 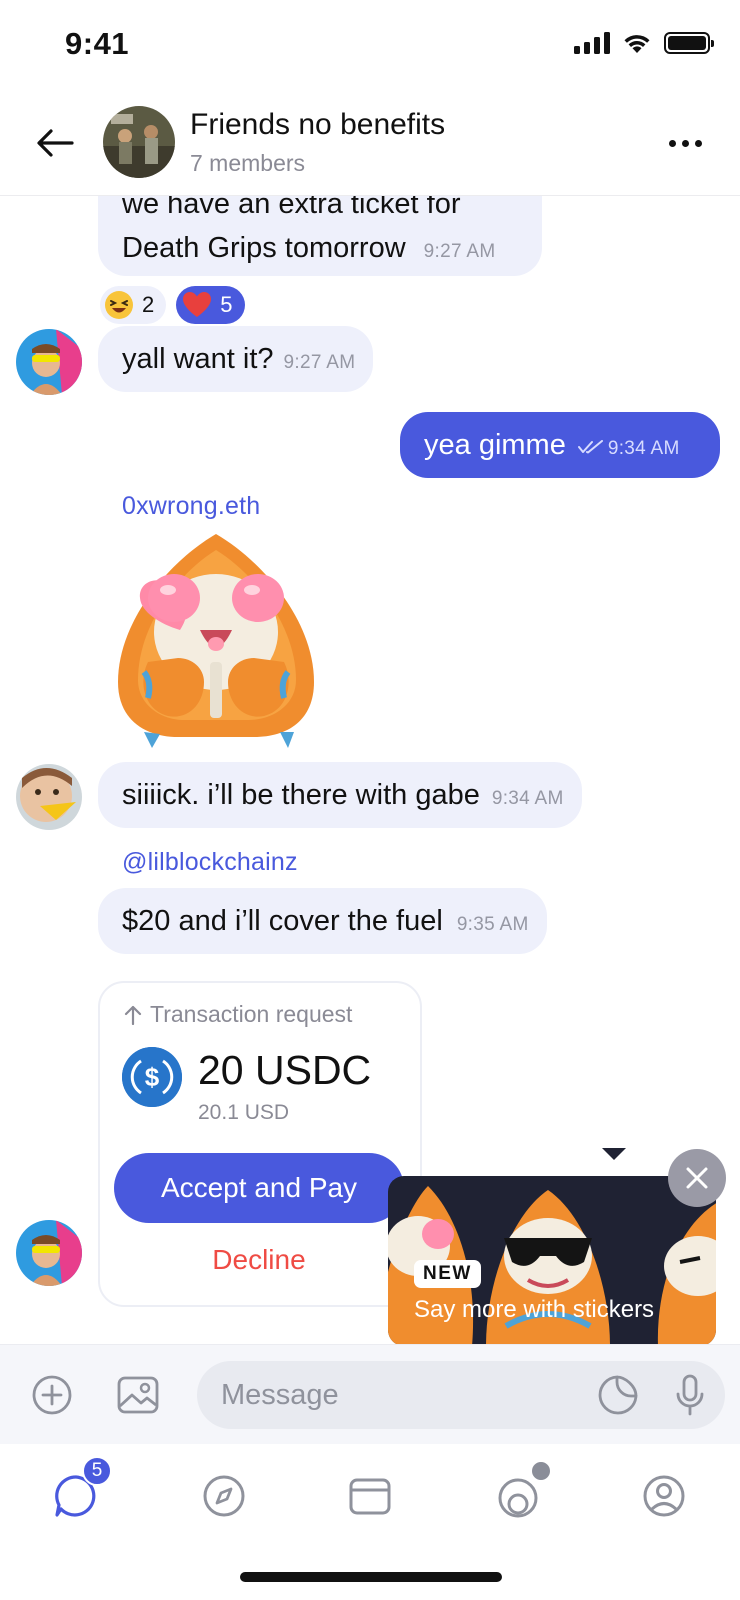 I want to click on chat-header: Friends no benefits 7 members, so click(x=370, y=143).